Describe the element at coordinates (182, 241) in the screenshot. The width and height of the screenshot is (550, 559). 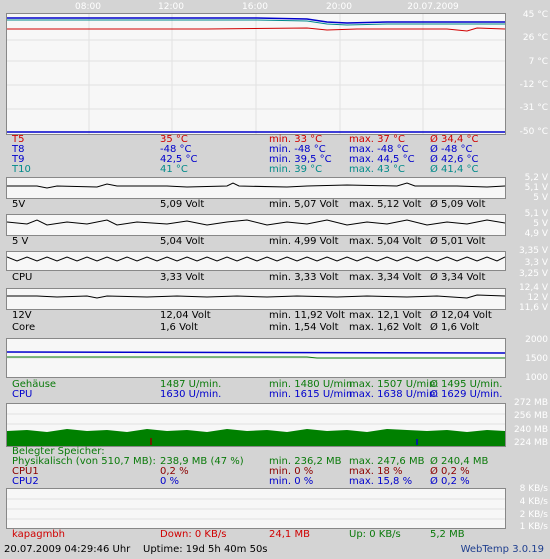
I see `volt-current: 5,04 Volt` at that location.